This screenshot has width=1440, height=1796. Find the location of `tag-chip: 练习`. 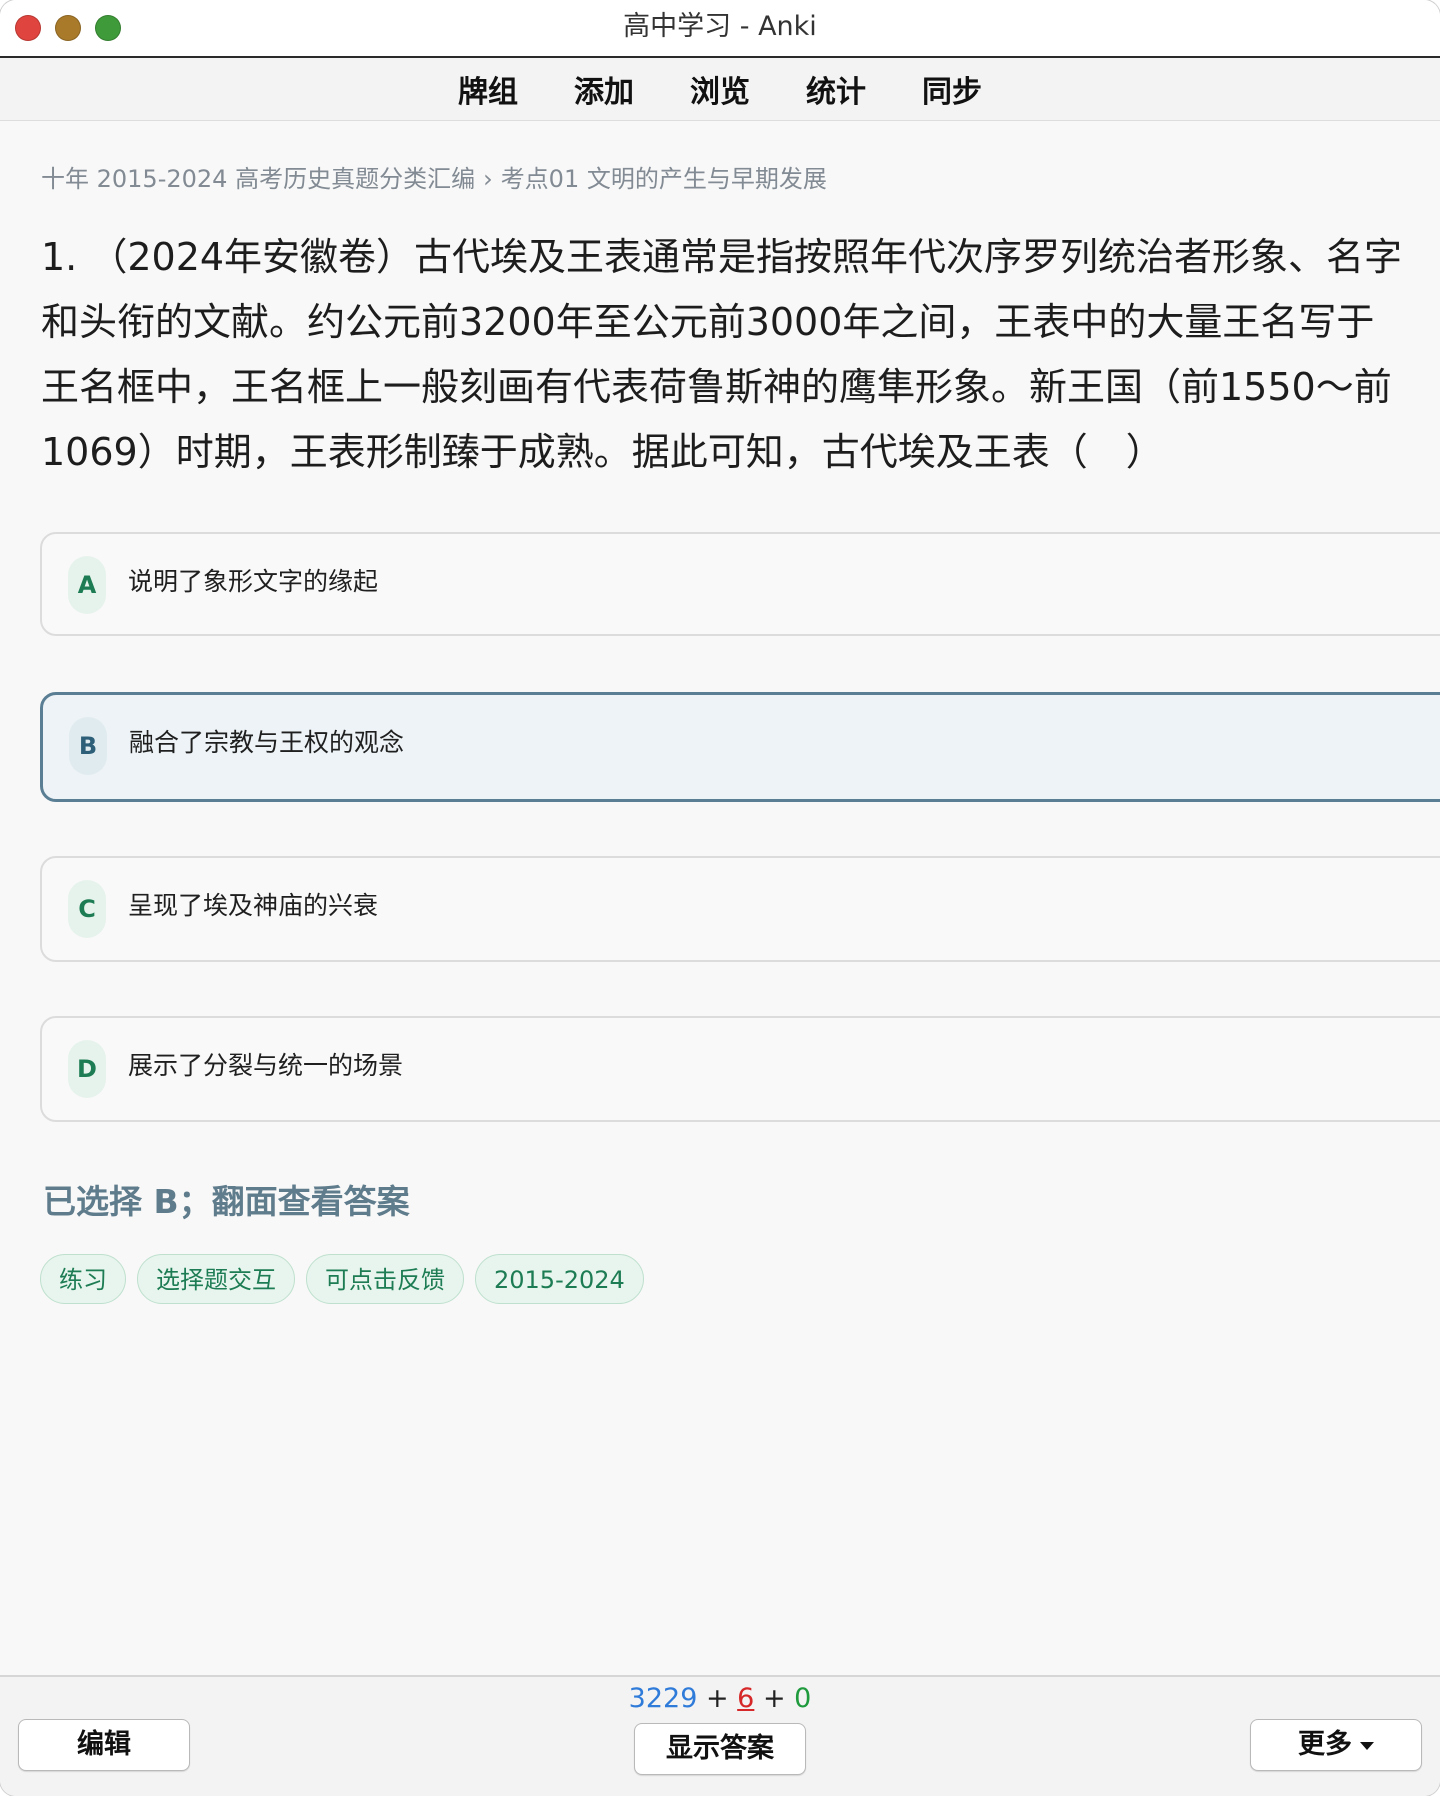

tag-chip: 练习 is located at coordinates (83, 1279).